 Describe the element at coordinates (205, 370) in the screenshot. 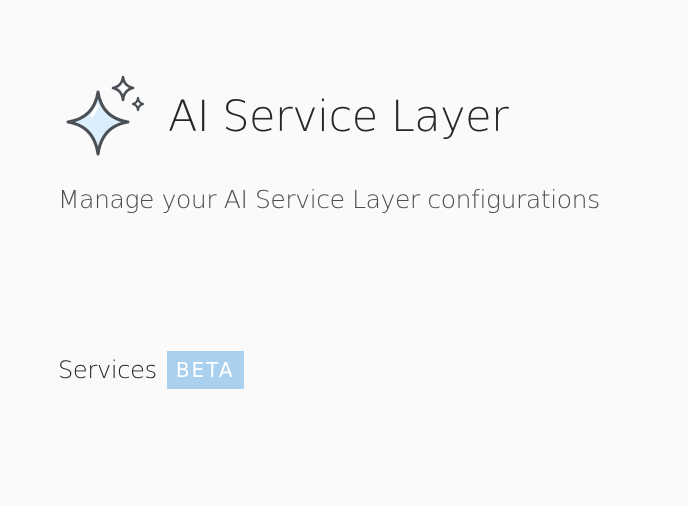

I see `beta-badge: BETA` at that location.